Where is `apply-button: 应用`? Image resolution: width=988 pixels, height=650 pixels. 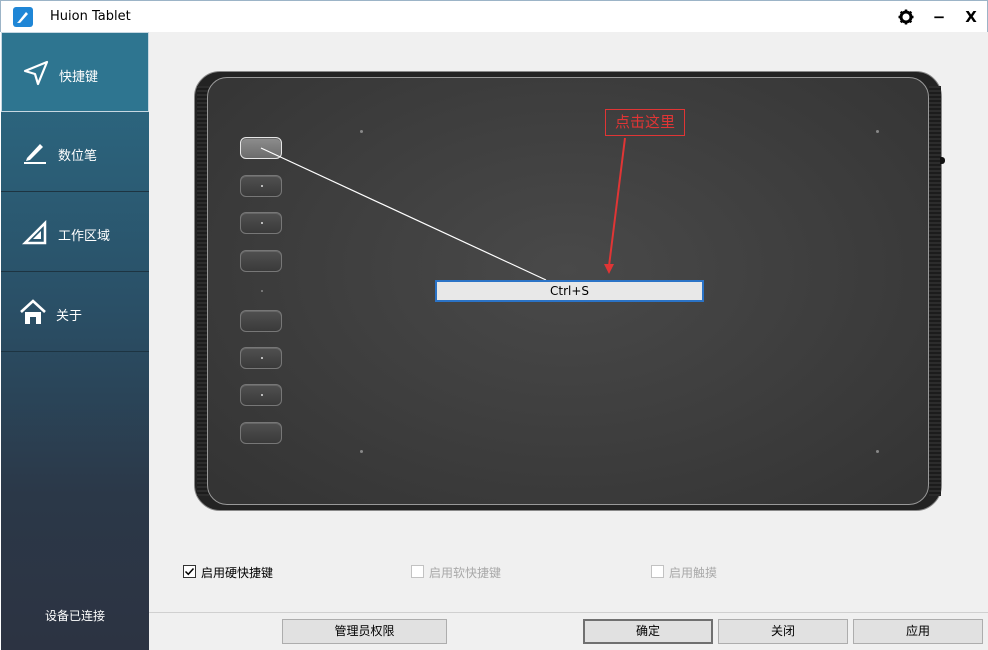
apply-button: 应用 is located at coordinates (918, 631).